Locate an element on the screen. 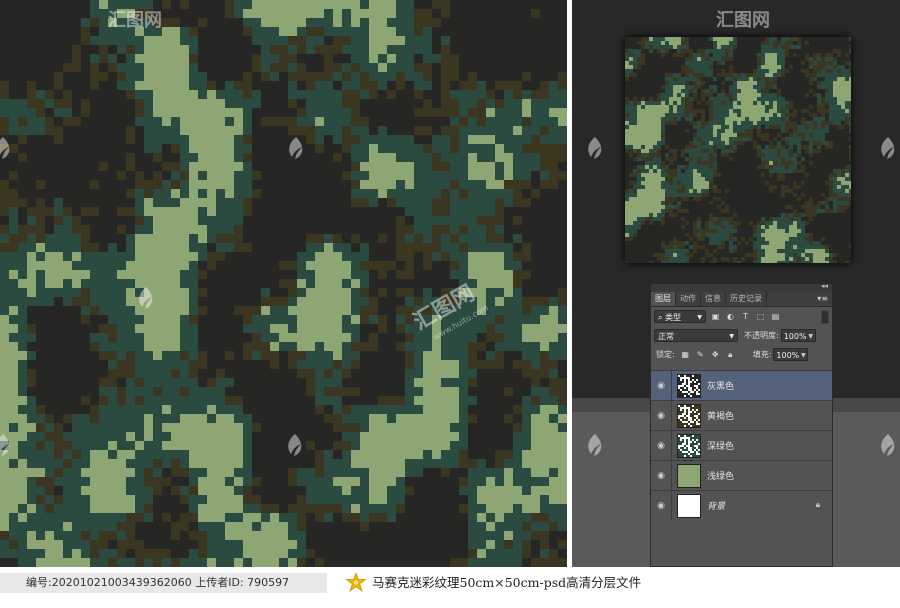 This screenshot has width=900, height=608. fill-dropdown-icon: ▼ is located at coordinates (804, 354).